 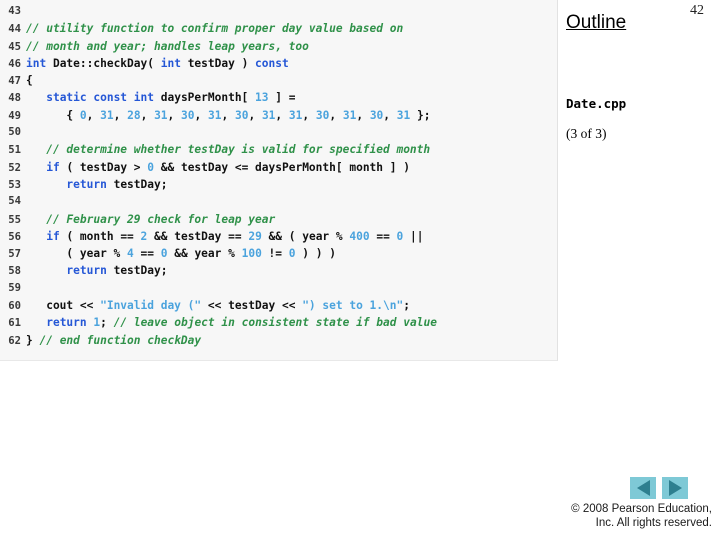 What do you see at coordinates (103, 167) in the screenshot?
I see `code-token: ( testDay >` at bounding box center [103, 167].